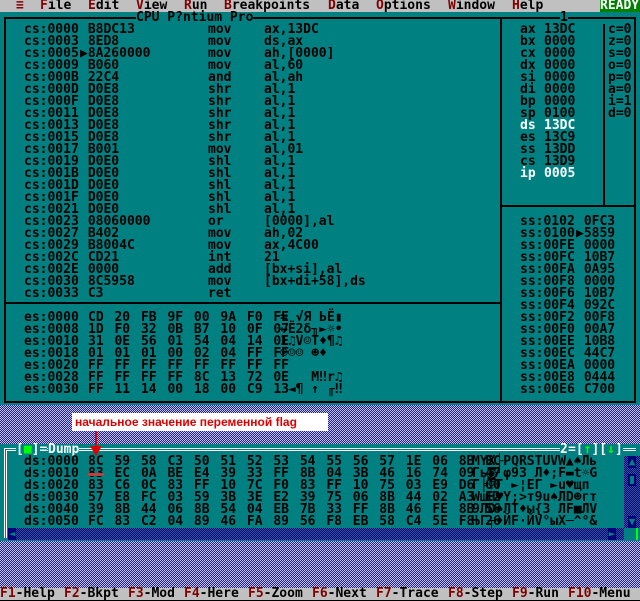  What do you see at coordinates (547, 389) in the screenshot?
I see `stack-address: ss:00E6` at bounding box center [547, 389].